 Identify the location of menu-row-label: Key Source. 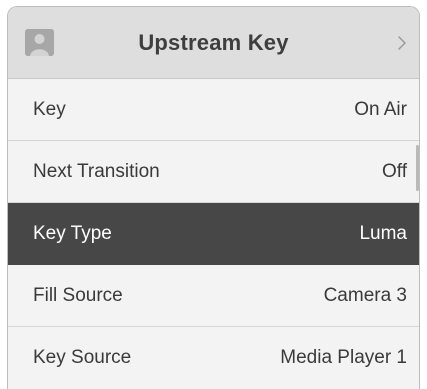
(82, 357).